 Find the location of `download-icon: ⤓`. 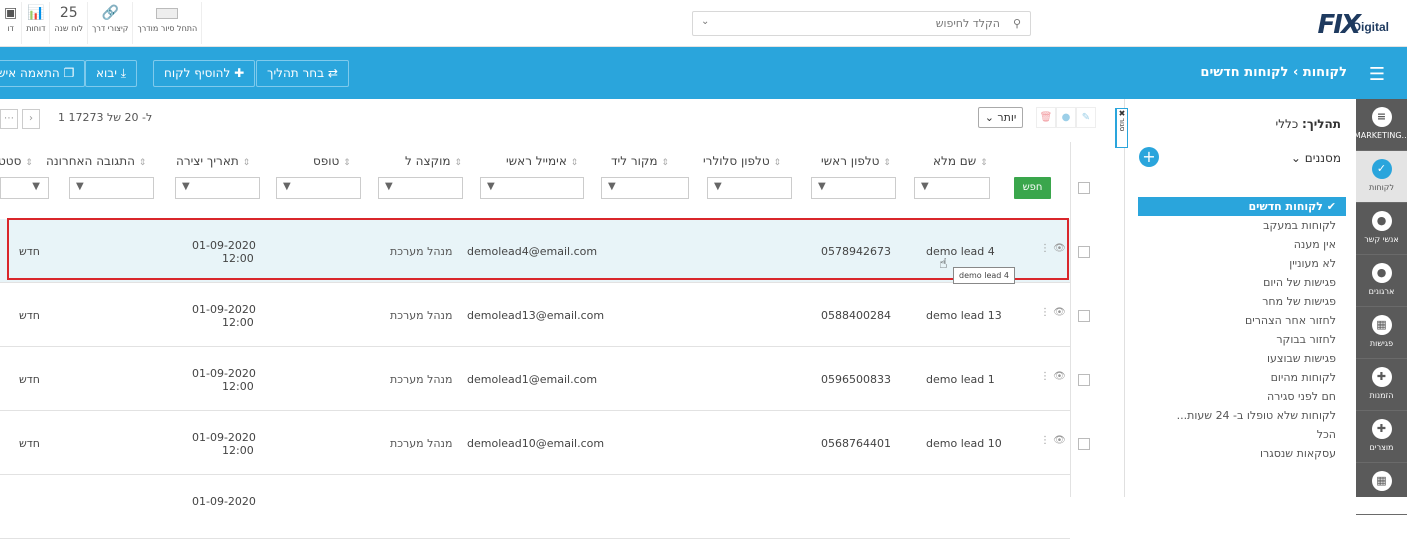

download-icon: ⤓ is located at coordinates (121, 73).